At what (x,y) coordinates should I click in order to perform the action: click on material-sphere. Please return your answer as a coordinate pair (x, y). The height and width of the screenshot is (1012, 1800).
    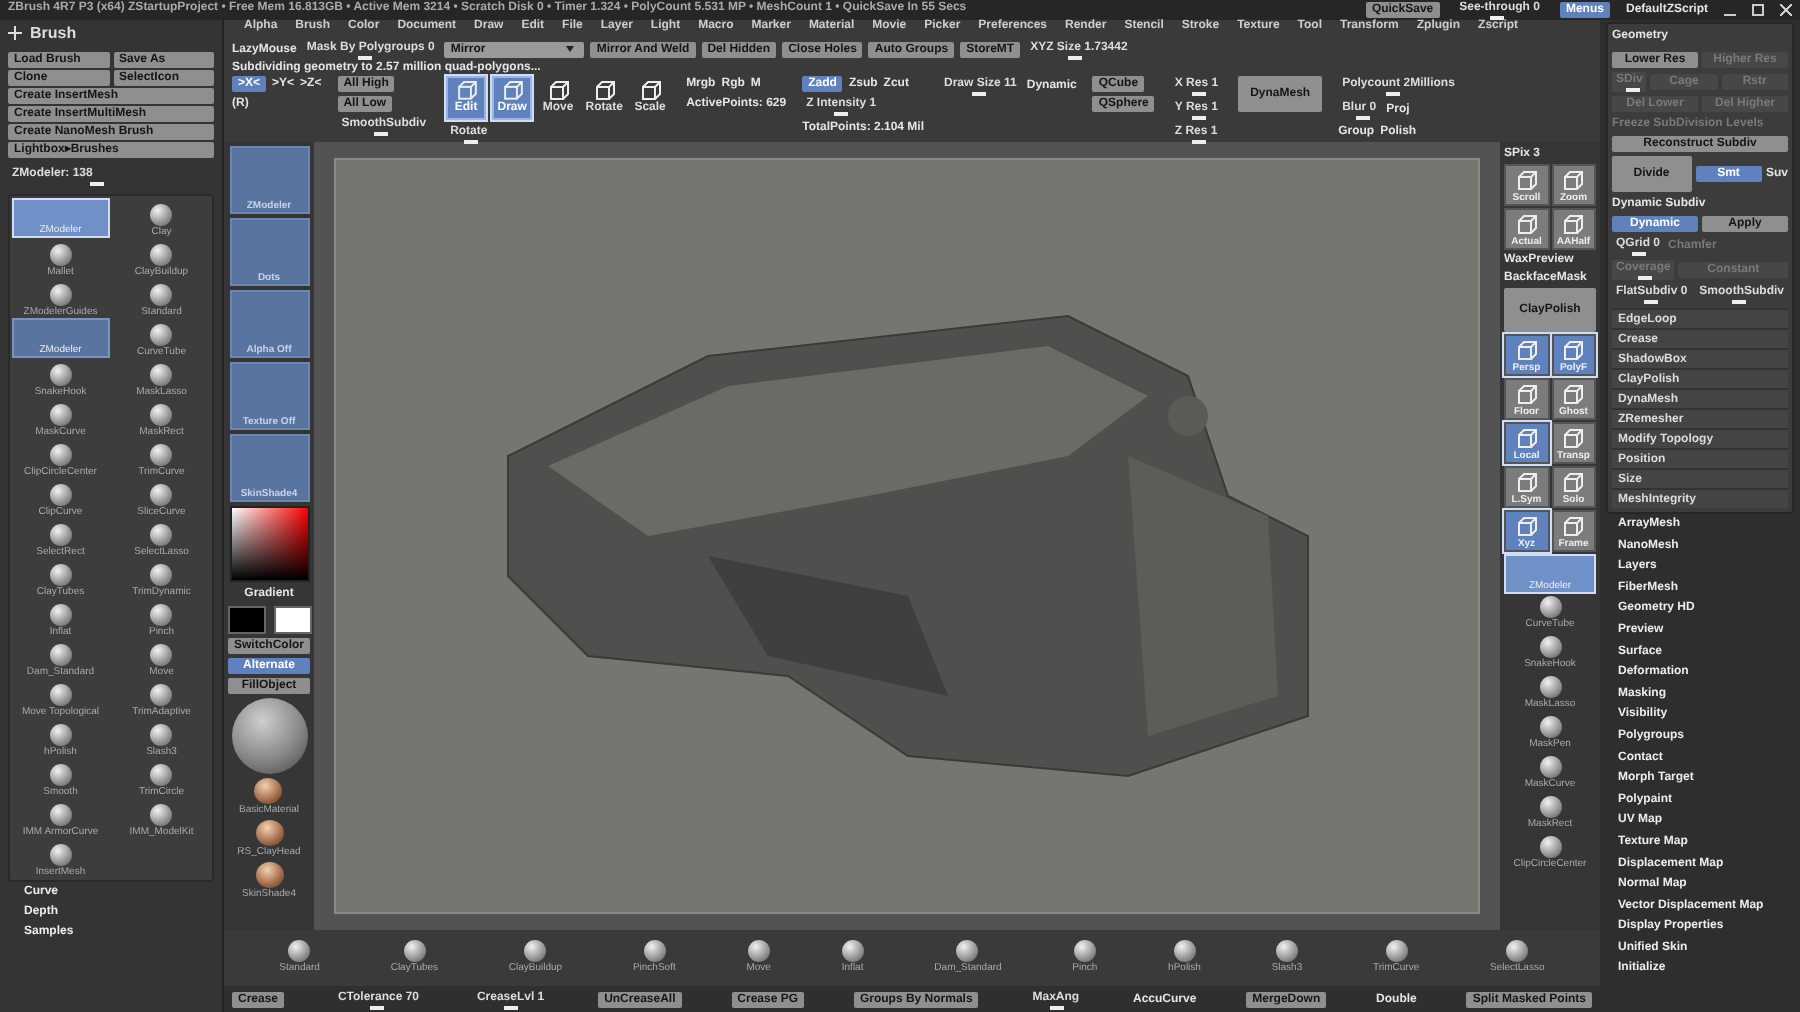
    Looking at the image, I should click on (269, 736).